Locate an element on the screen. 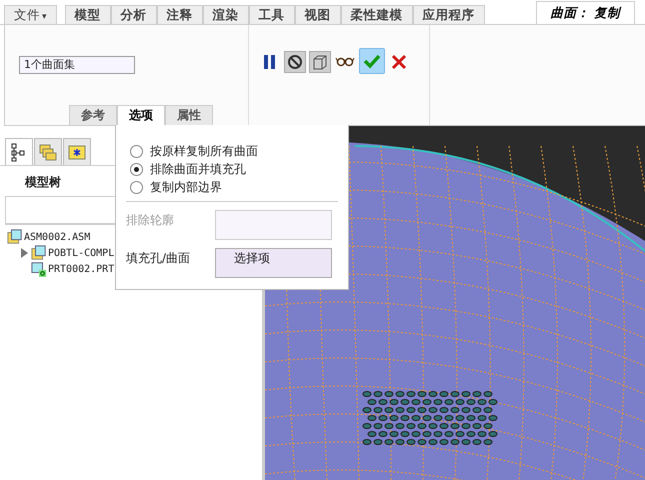 Image resolution: width=645 pixels, height=480 pixels. ribbon-tab: 曲面： 复制 is located at coordinates (585, 12).